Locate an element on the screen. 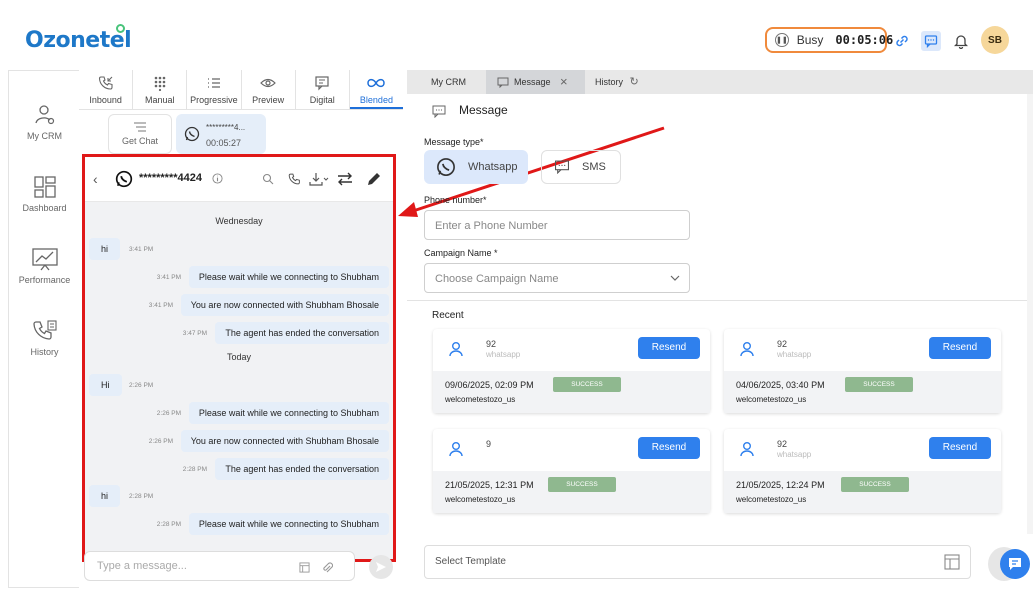  search-icon is located at coordinates (268, 179).